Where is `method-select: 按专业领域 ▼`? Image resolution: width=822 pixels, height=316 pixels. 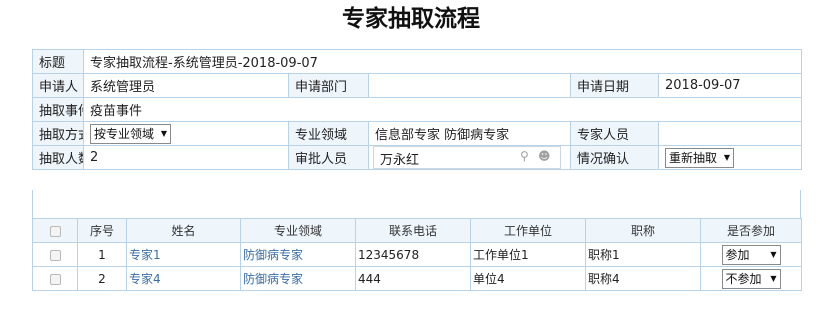
method-select: 按专业领域 ▼ is located at coordinates (131, 133).